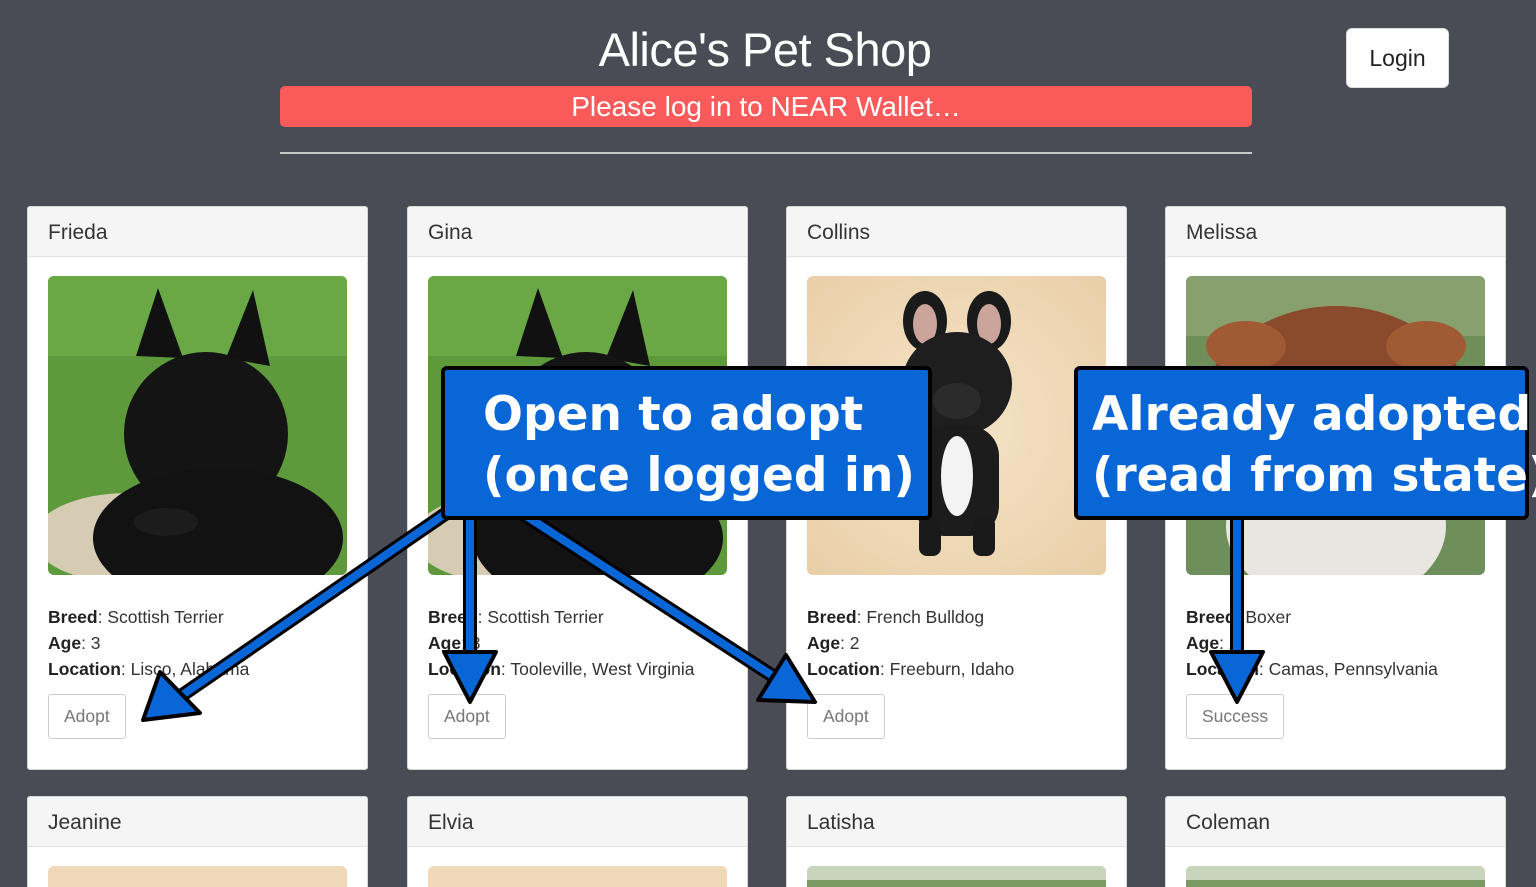 Image resolution: width=1536 pixels, height=887 pixels. Describe the element at coordinates (1312, 414) in the screenshot. I see `callout-adopted-line1: Already adopted` at that location.